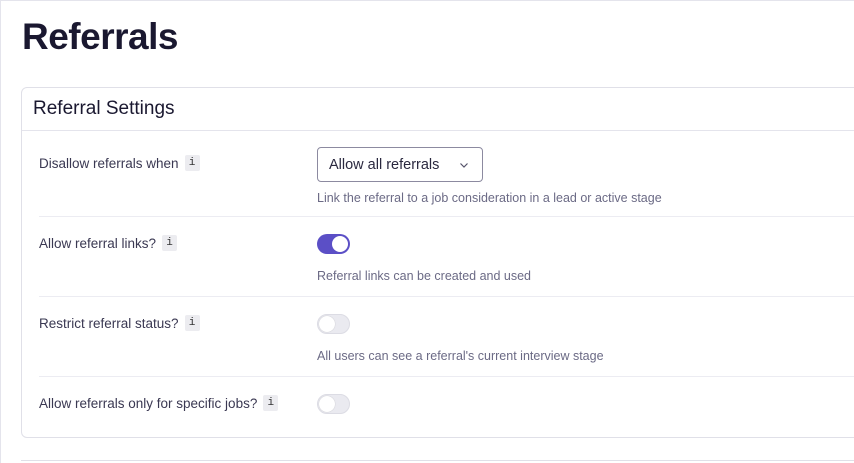 This screenshot has height=463, width=854. Describe the element at coordinates (427, 0) in the screenshot. I see `page-top-border` at that location.